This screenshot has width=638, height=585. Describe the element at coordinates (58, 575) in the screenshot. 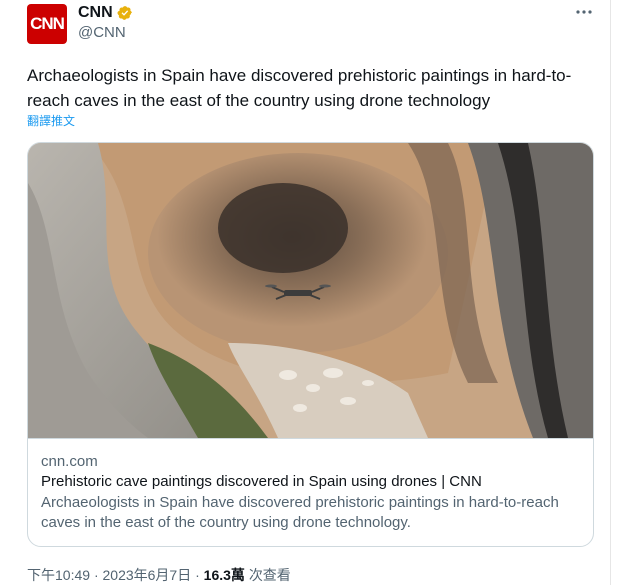

I see `tweet-time: 下午10:49` at that location.